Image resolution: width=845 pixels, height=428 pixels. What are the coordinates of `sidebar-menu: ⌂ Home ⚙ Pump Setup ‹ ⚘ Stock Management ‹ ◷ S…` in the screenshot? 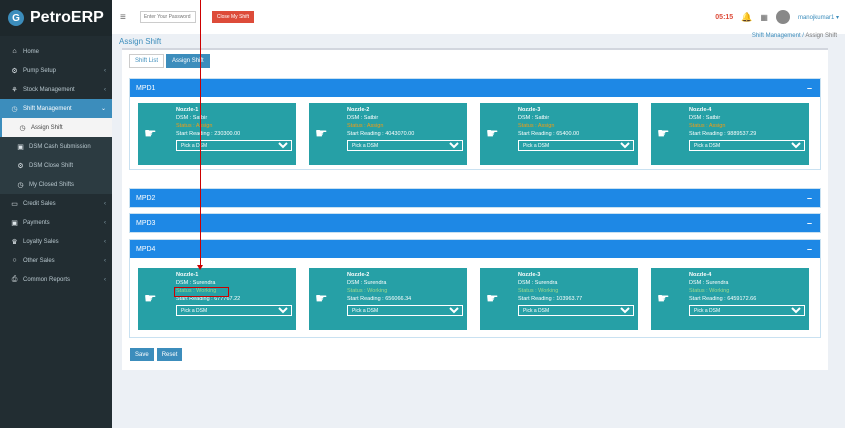 It's located at (56, 162).